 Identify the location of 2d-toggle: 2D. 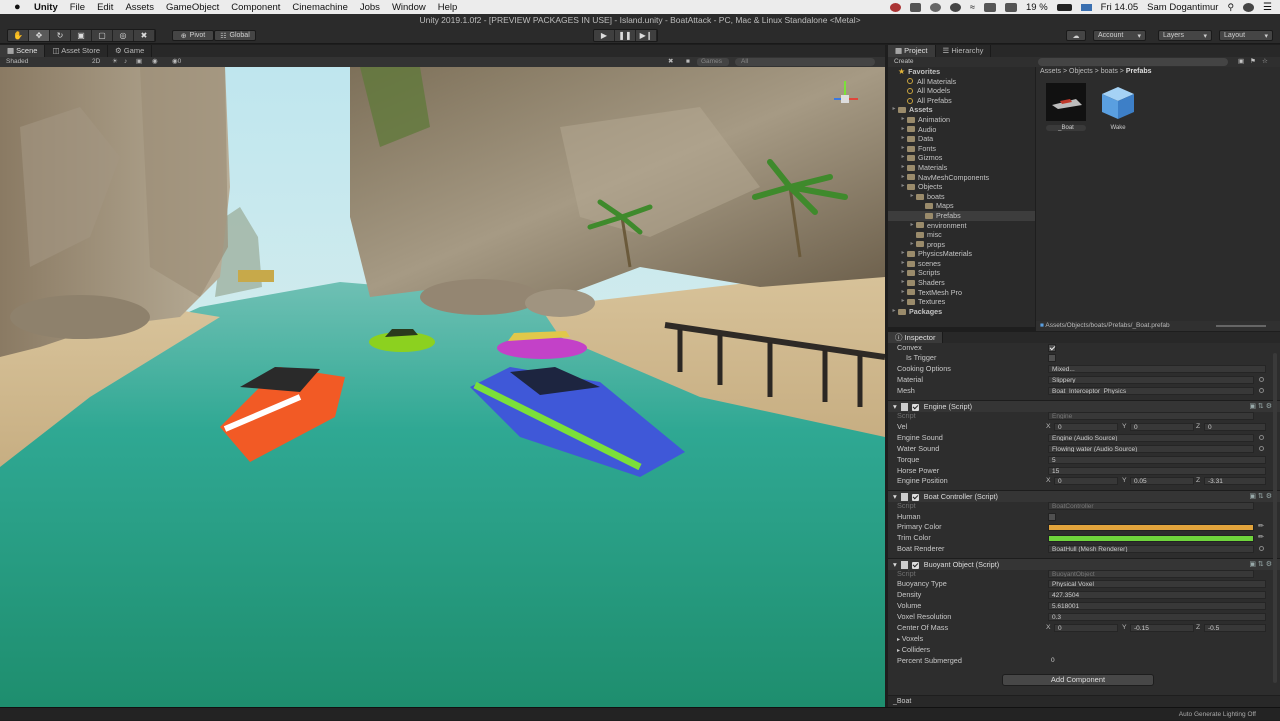
(96, 62).